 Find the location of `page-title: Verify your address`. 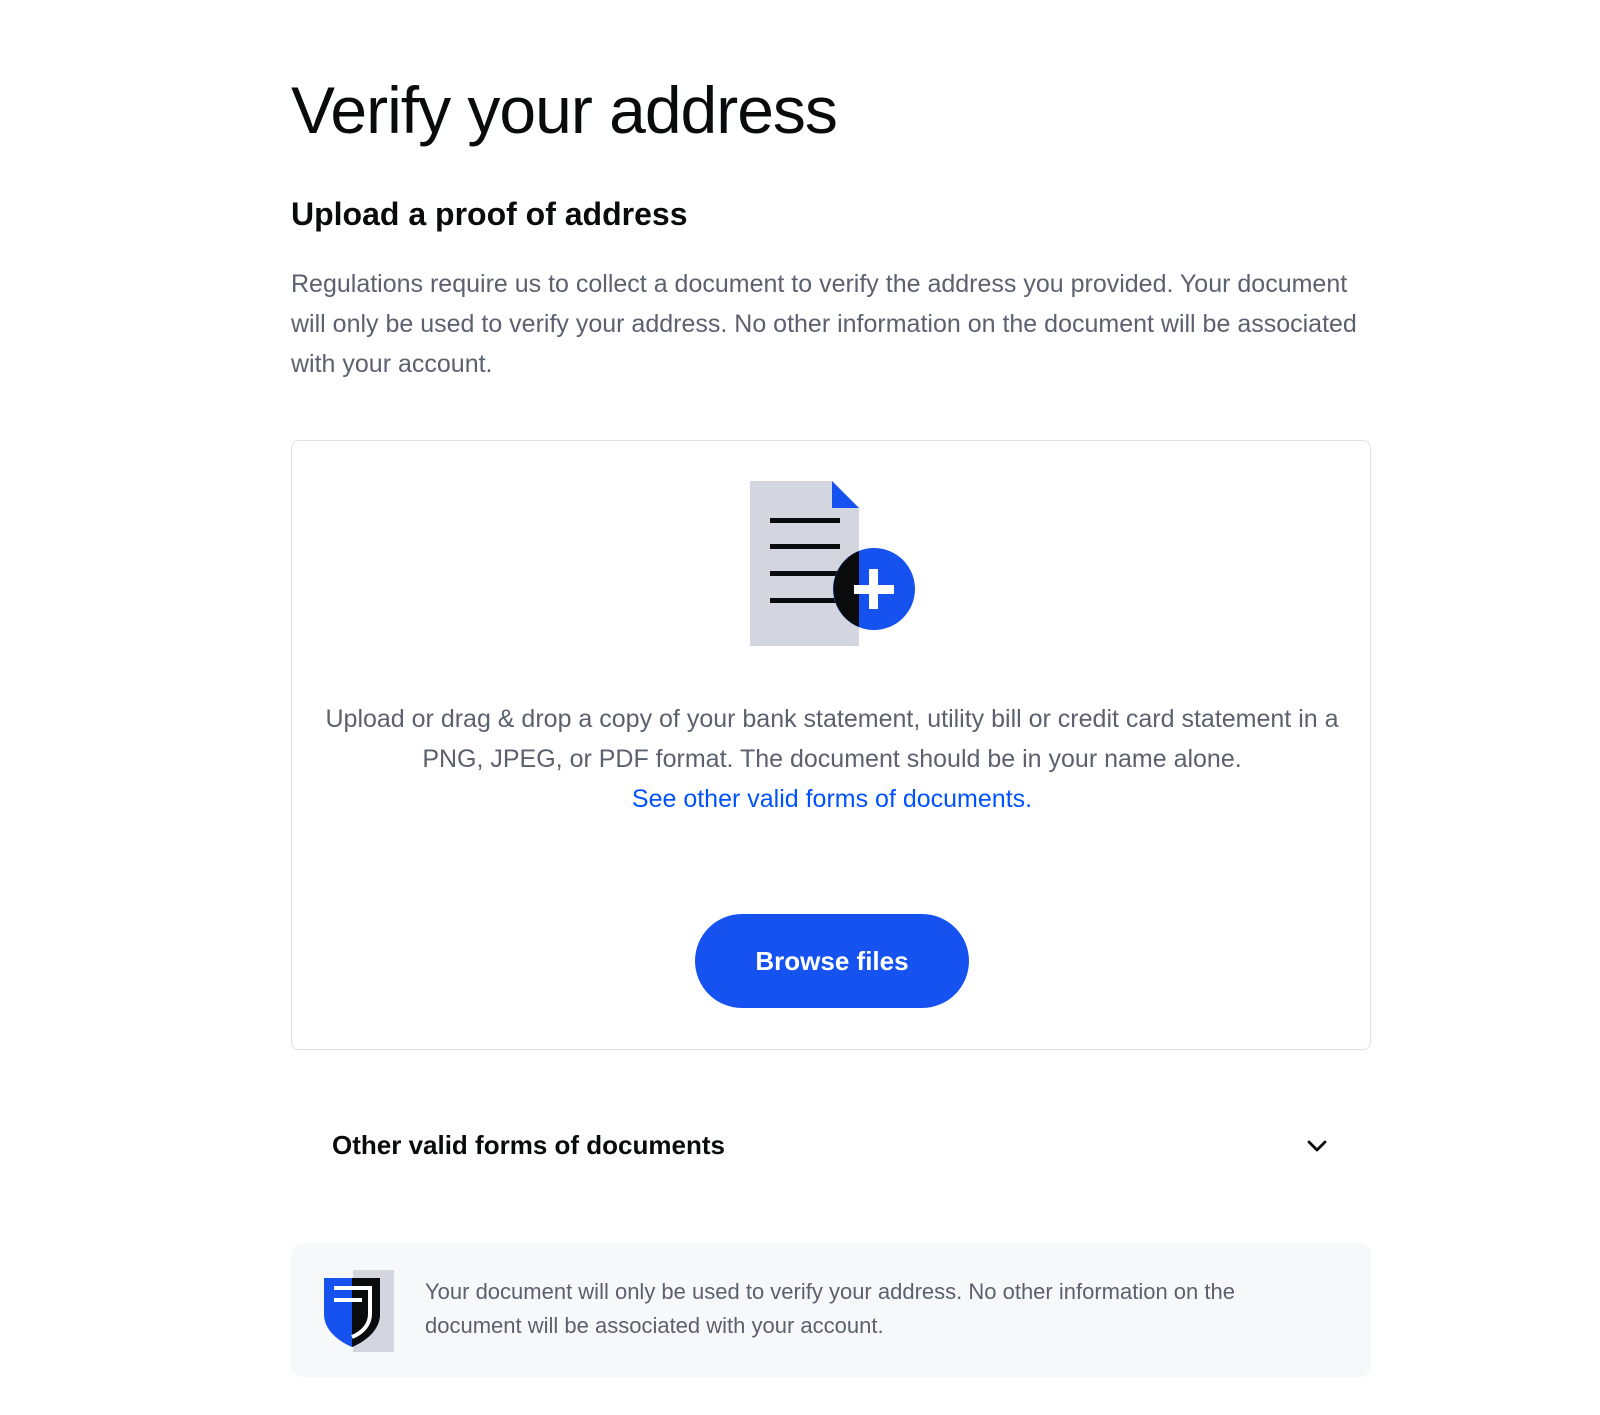

page-title: Verify your address is located at coordinates (564, 110).